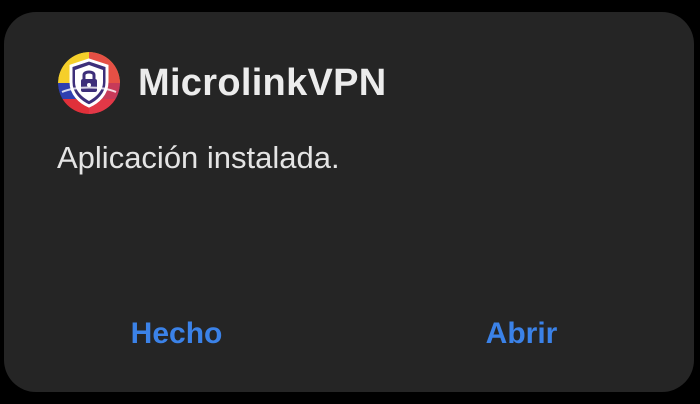  Describe the element at coordinates (89, 83) in the screenshot. I see `shield-lock-icon` at that location.